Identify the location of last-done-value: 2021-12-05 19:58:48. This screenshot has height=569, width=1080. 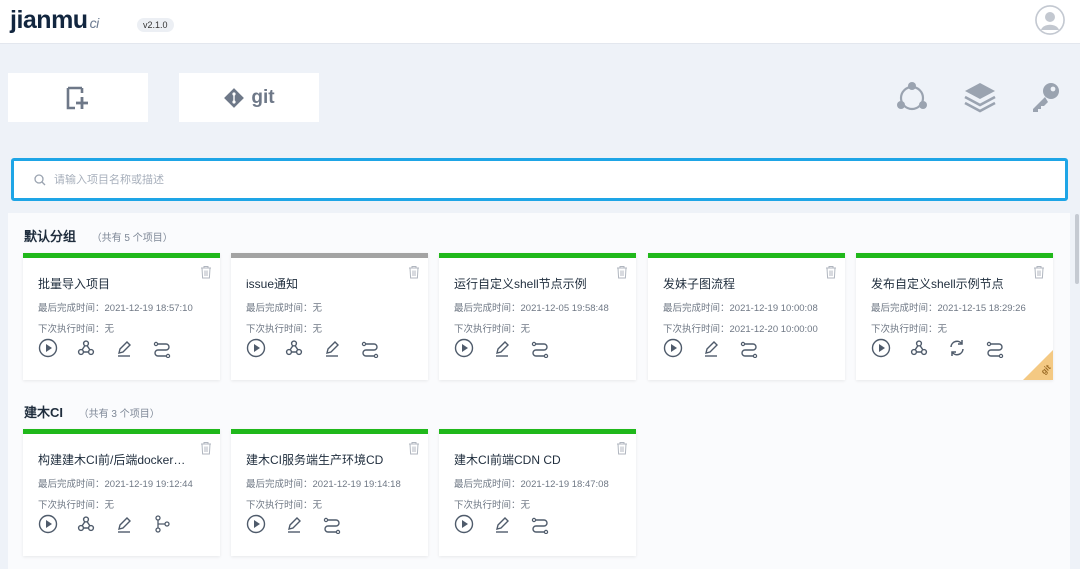
(564, 308).